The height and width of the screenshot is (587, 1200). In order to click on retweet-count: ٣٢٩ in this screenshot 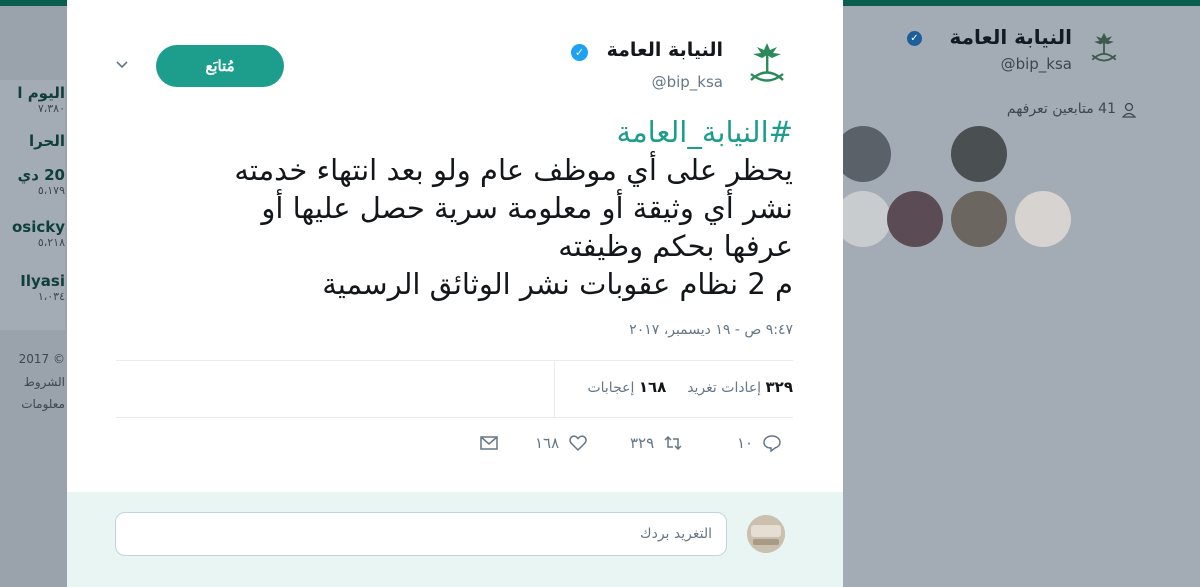, I will do `click(642, 443)`.